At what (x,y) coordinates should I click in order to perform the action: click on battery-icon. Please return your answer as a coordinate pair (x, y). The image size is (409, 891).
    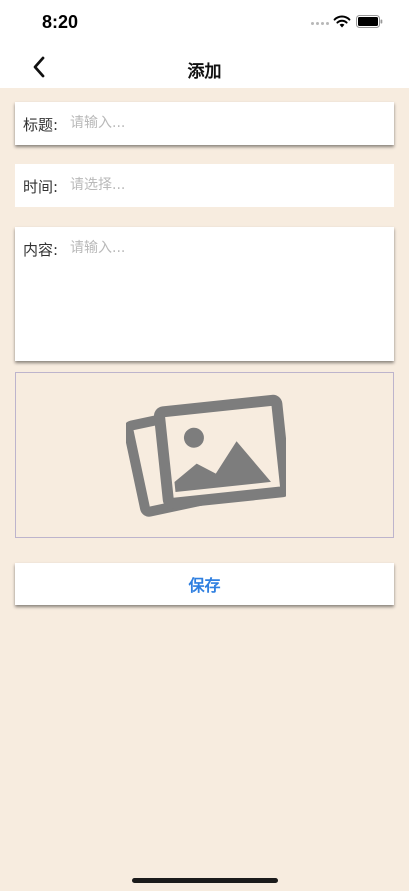
    Looking at the image, I should click on (369, 21).